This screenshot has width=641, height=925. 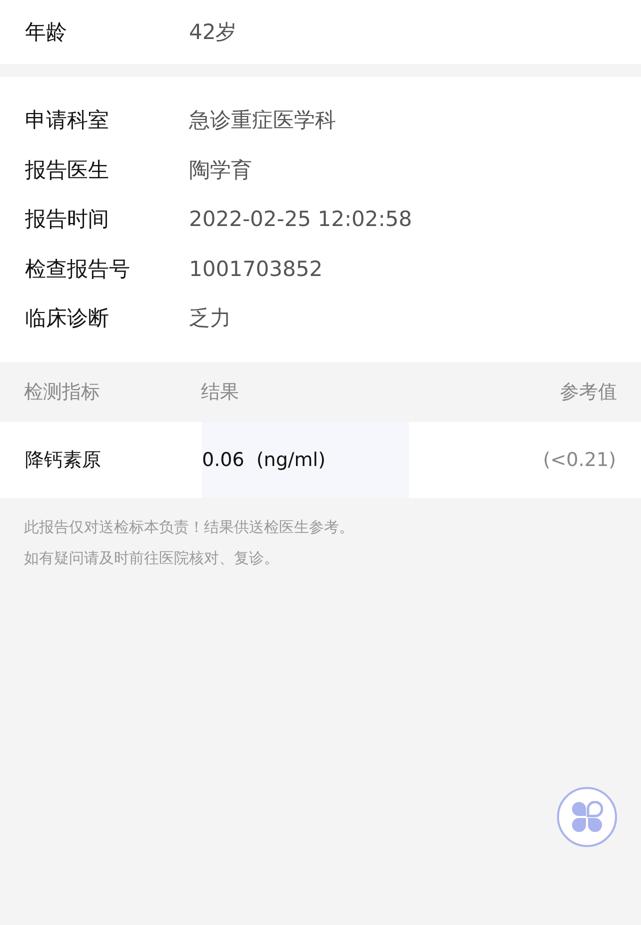 I want to click on field-value: 陶学育, so click(x=220, y=170).